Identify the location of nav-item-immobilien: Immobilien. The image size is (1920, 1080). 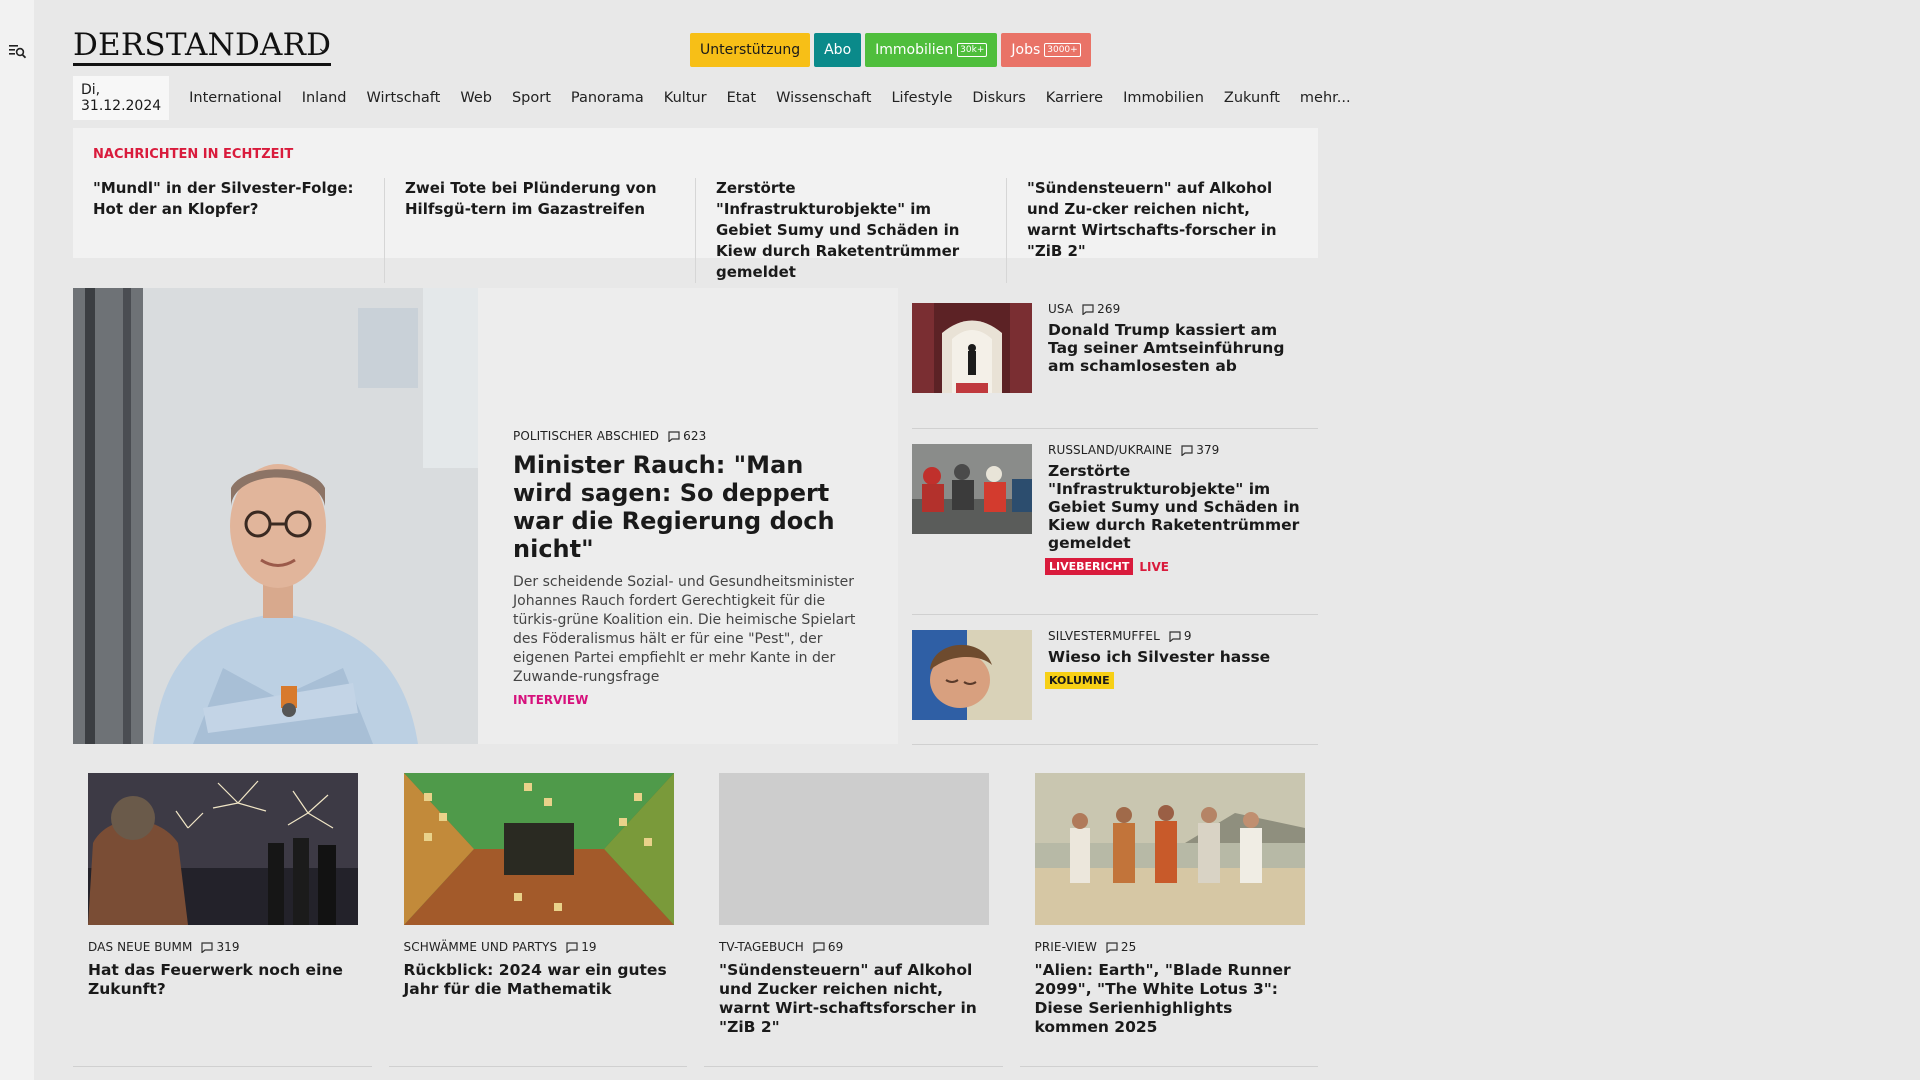
(1163, 98).